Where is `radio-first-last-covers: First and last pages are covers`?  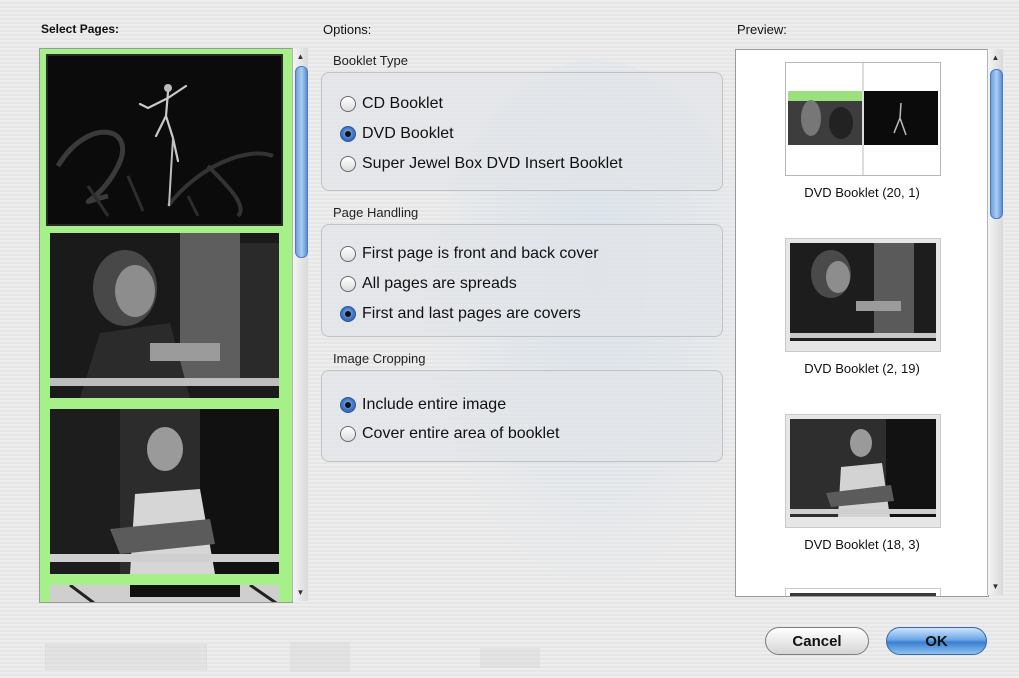
radio-first-last-covers: First and last pages are covers is located at coordinates (460, 314).